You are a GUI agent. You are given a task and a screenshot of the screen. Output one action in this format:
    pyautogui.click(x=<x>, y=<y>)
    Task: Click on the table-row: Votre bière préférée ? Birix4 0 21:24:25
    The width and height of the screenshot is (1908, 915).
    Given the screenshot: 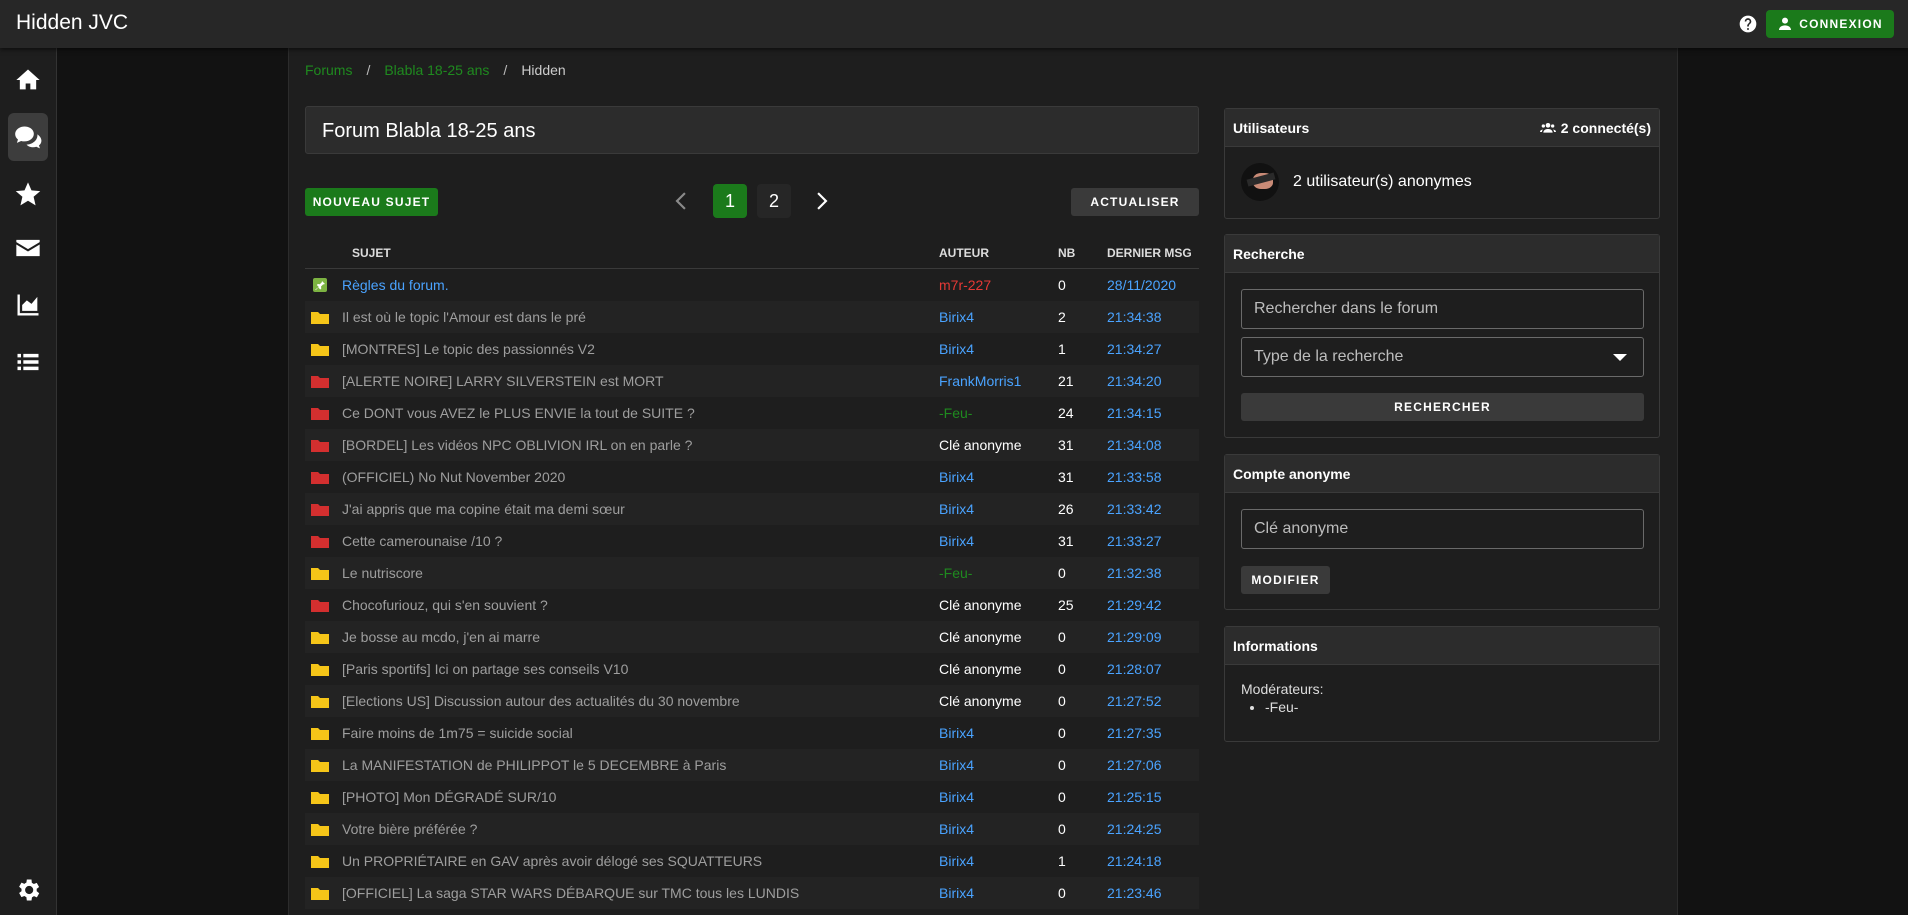 What is the action you would take?
    pyautogui.click(x=752, y=829)
    